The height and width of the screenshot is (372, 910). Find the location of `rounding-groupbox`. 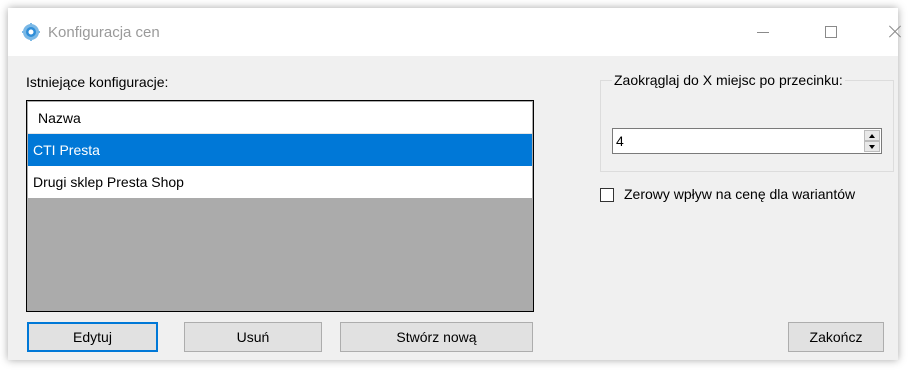

rounding-groupbox is located at coordinates (747, 126).